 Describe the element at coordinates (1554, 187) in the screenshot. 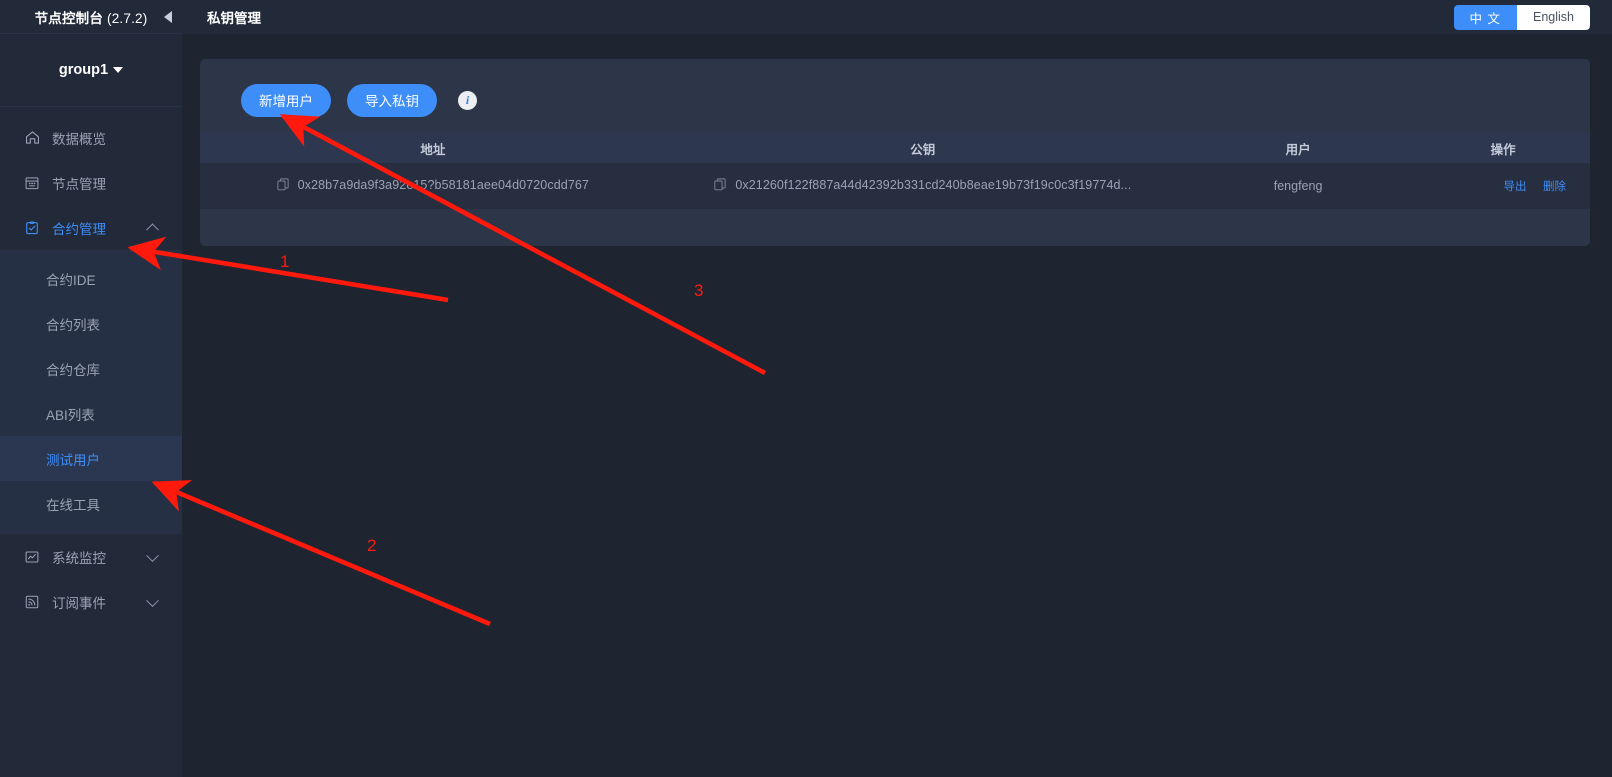

I see `delete-link: 删除` at that location.